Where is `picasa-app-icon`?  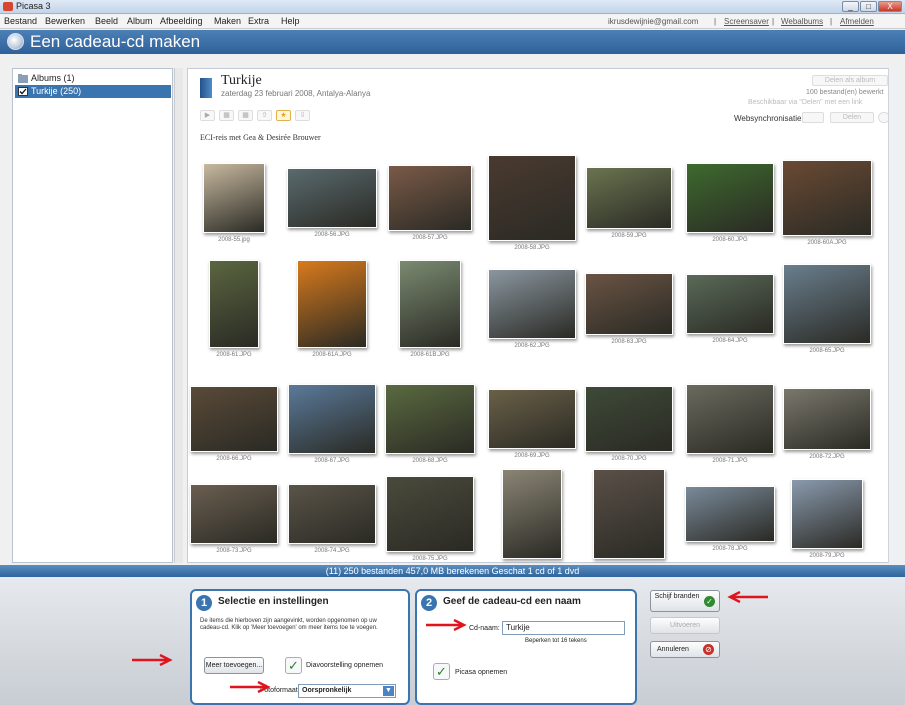
picasa-app-icon is located at coordinates (8, 6).